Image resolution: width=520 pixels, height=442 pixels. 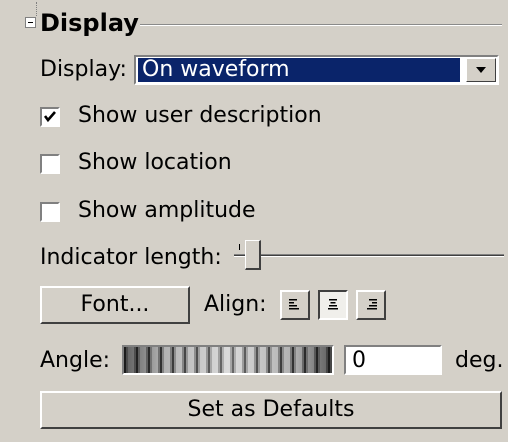 What do you see at coordinates (50, 164) in the screenshot?
I see `show-location-checkbox` at bounding box center [50, 164].